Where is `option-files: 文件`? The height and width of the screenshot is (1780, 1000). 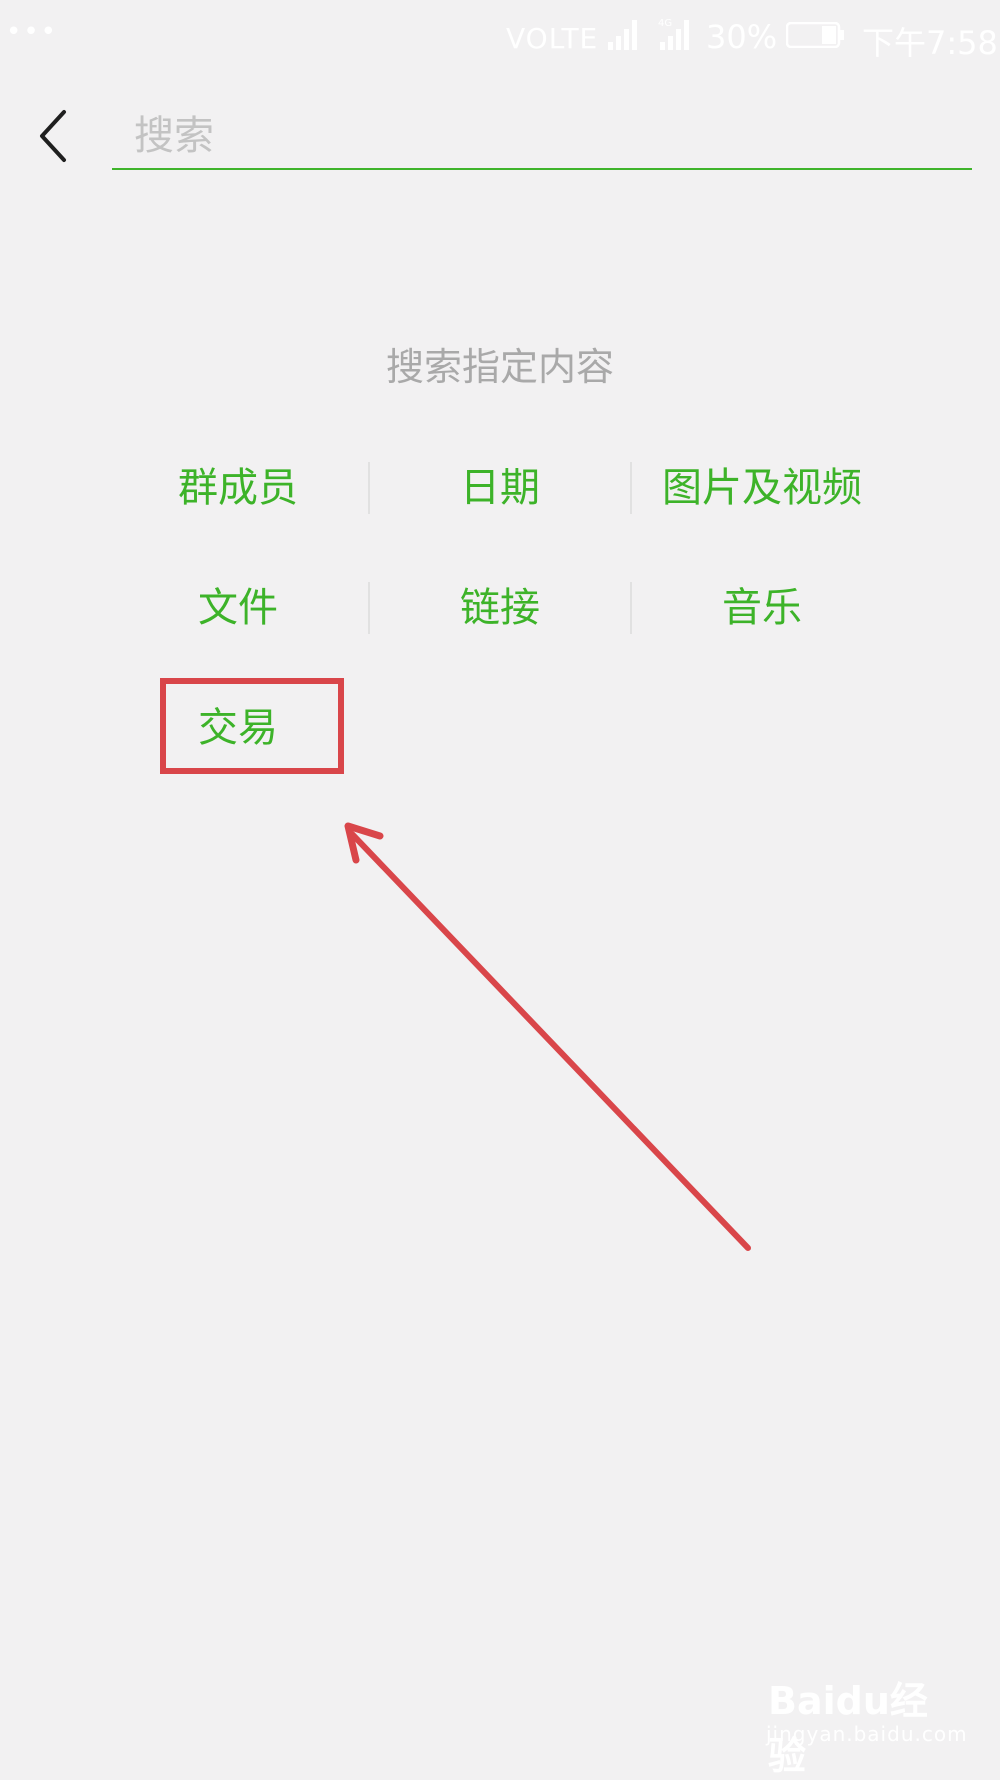
option-files: 文件 is located at coordinates (238, 608).